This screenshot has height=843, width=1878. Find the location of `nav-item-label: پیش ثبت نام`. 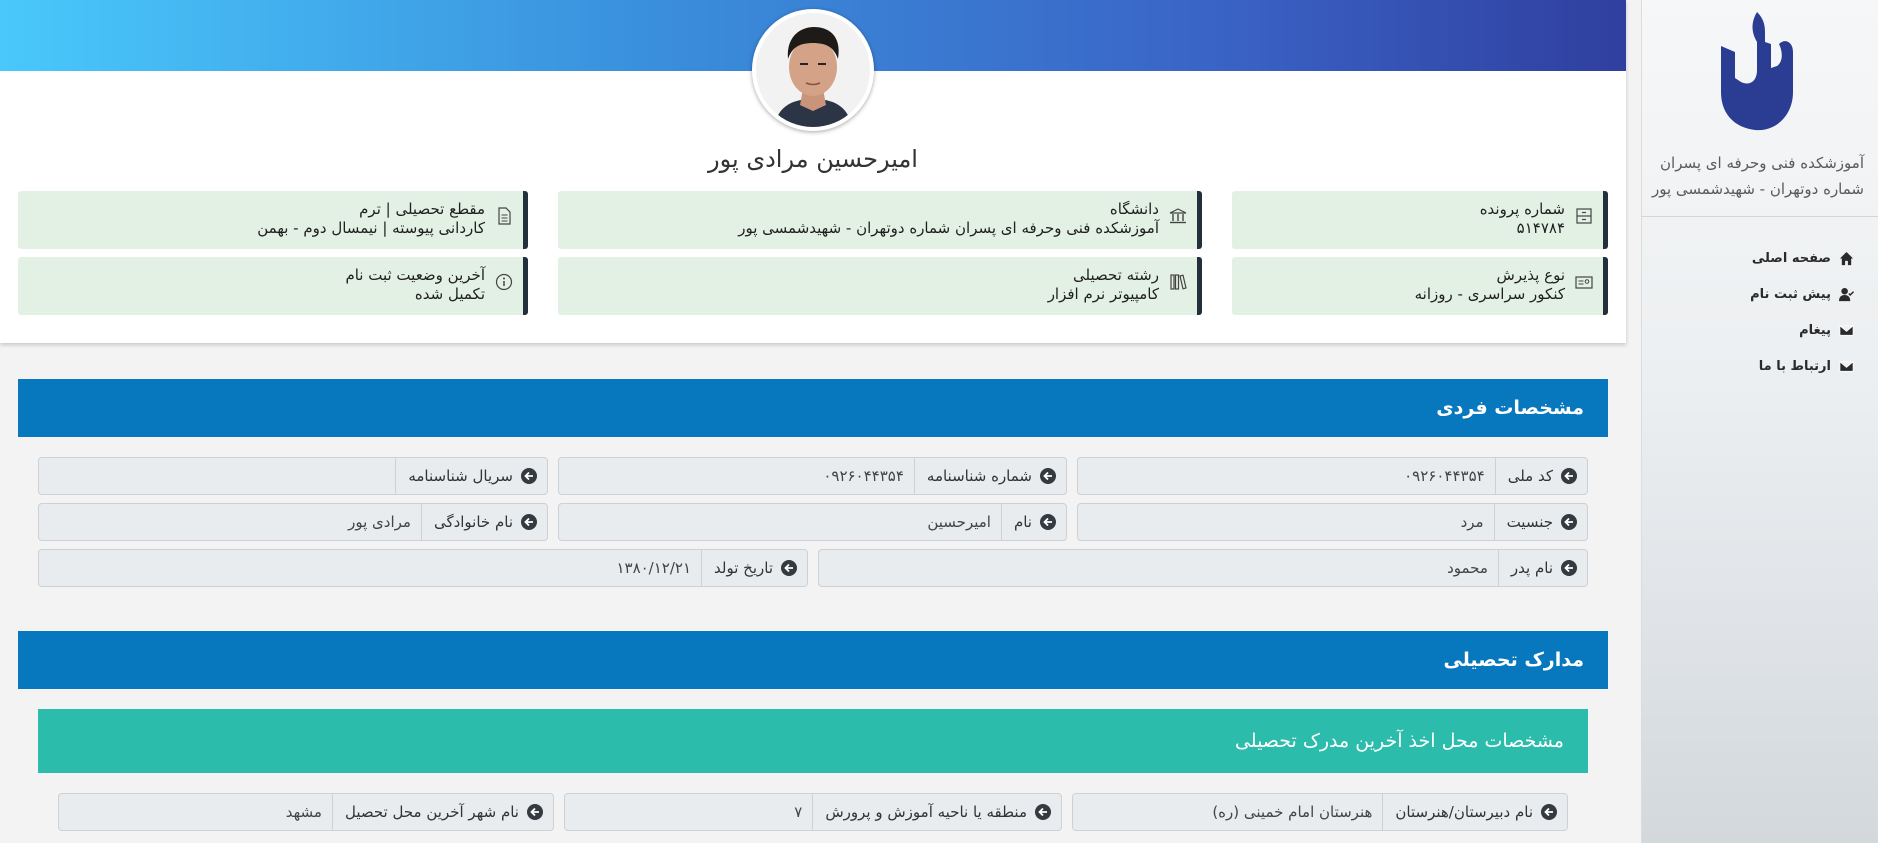

nav-item-label: پیش ثبت نام is located at coordinates (1790, 294).